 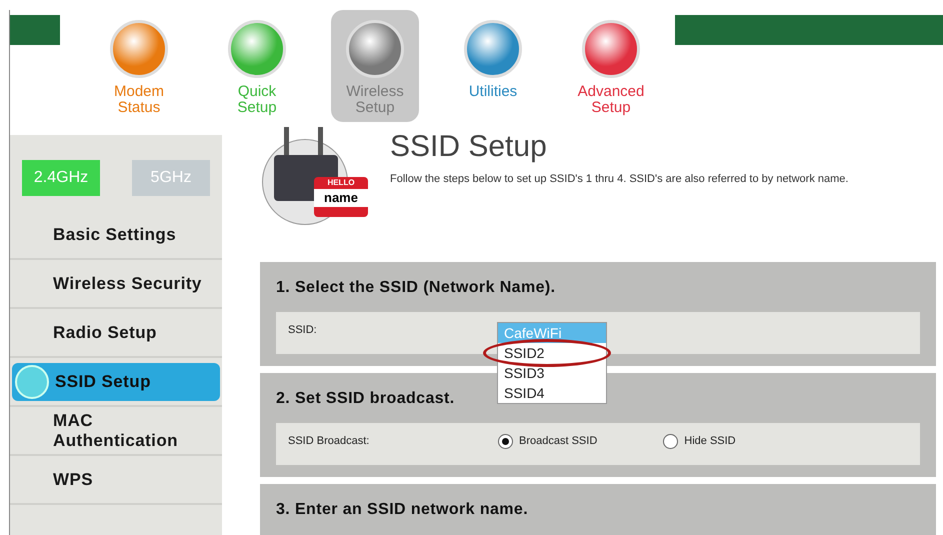 I want to click on radio-option: Broadcast SSID, so click(x=548, y=441).